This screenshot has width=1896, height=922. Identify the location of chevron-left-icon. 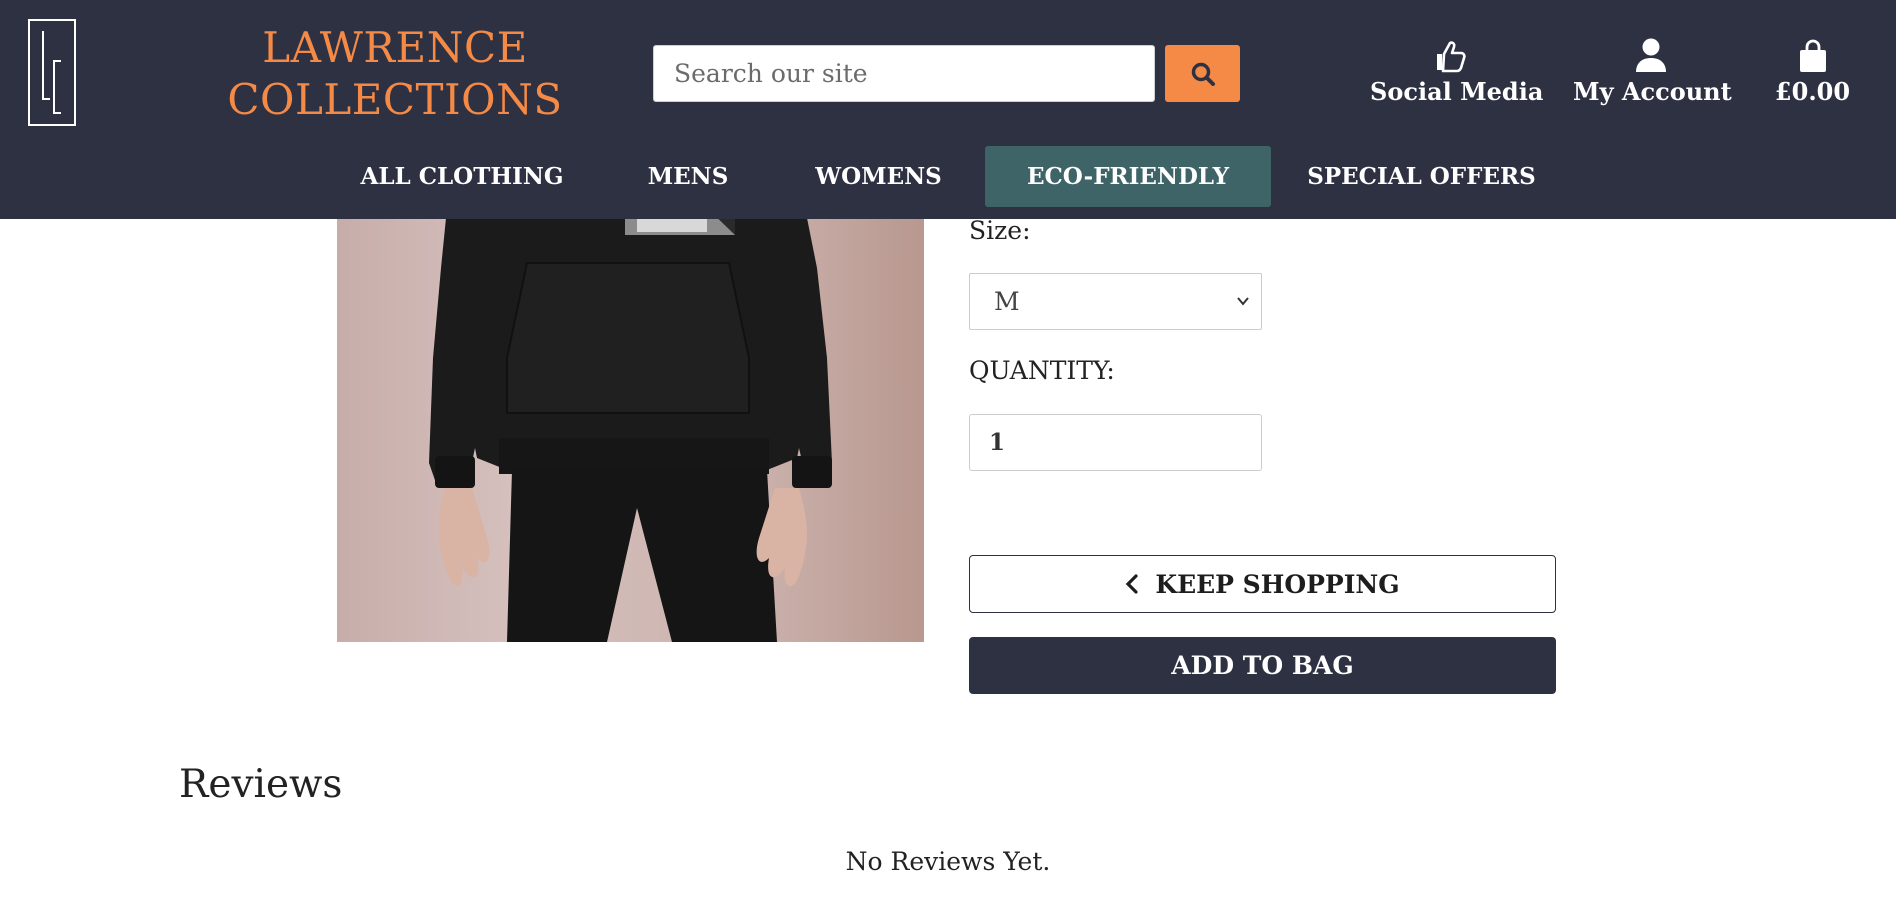
(1132, 584).